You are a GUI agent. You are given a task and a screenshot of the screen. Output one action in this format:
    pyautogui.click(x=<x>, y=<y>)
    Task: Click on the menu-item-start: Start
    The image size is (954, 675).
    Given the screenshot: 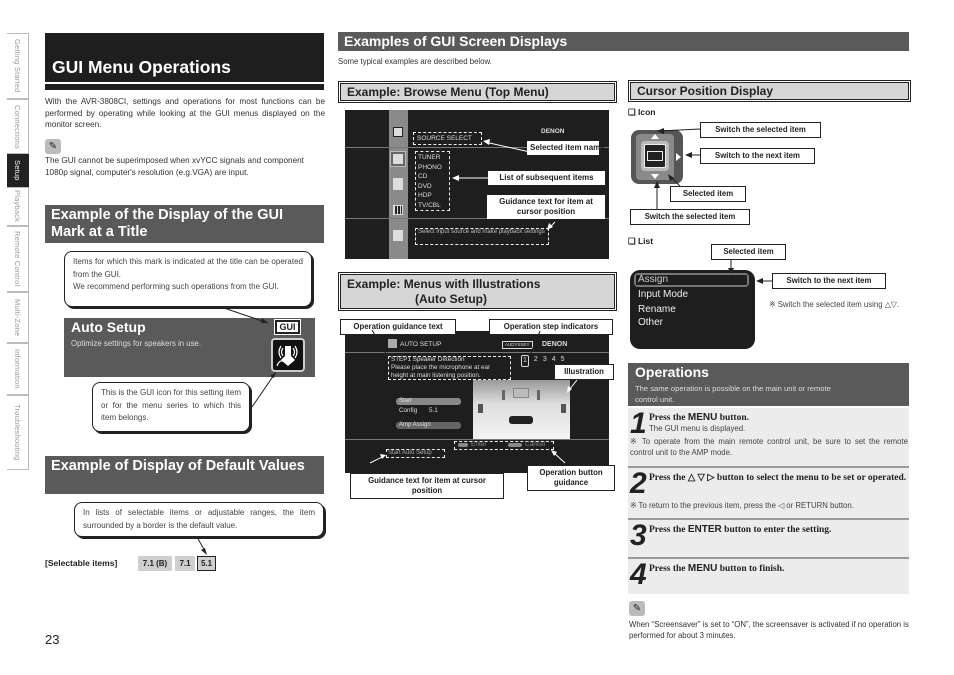 What is the action you would take?
    pyautogui.click(x=428, y=401)
    